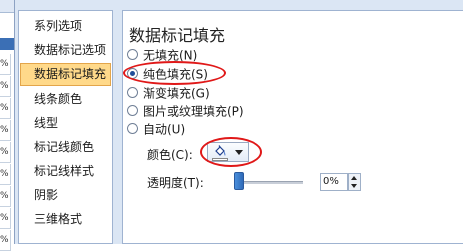 The width and height of the screenshot is (463, 251). Describe the element at coordinates (334, 182) in the screenshot. I see `transparency-input: 0%` at that location.